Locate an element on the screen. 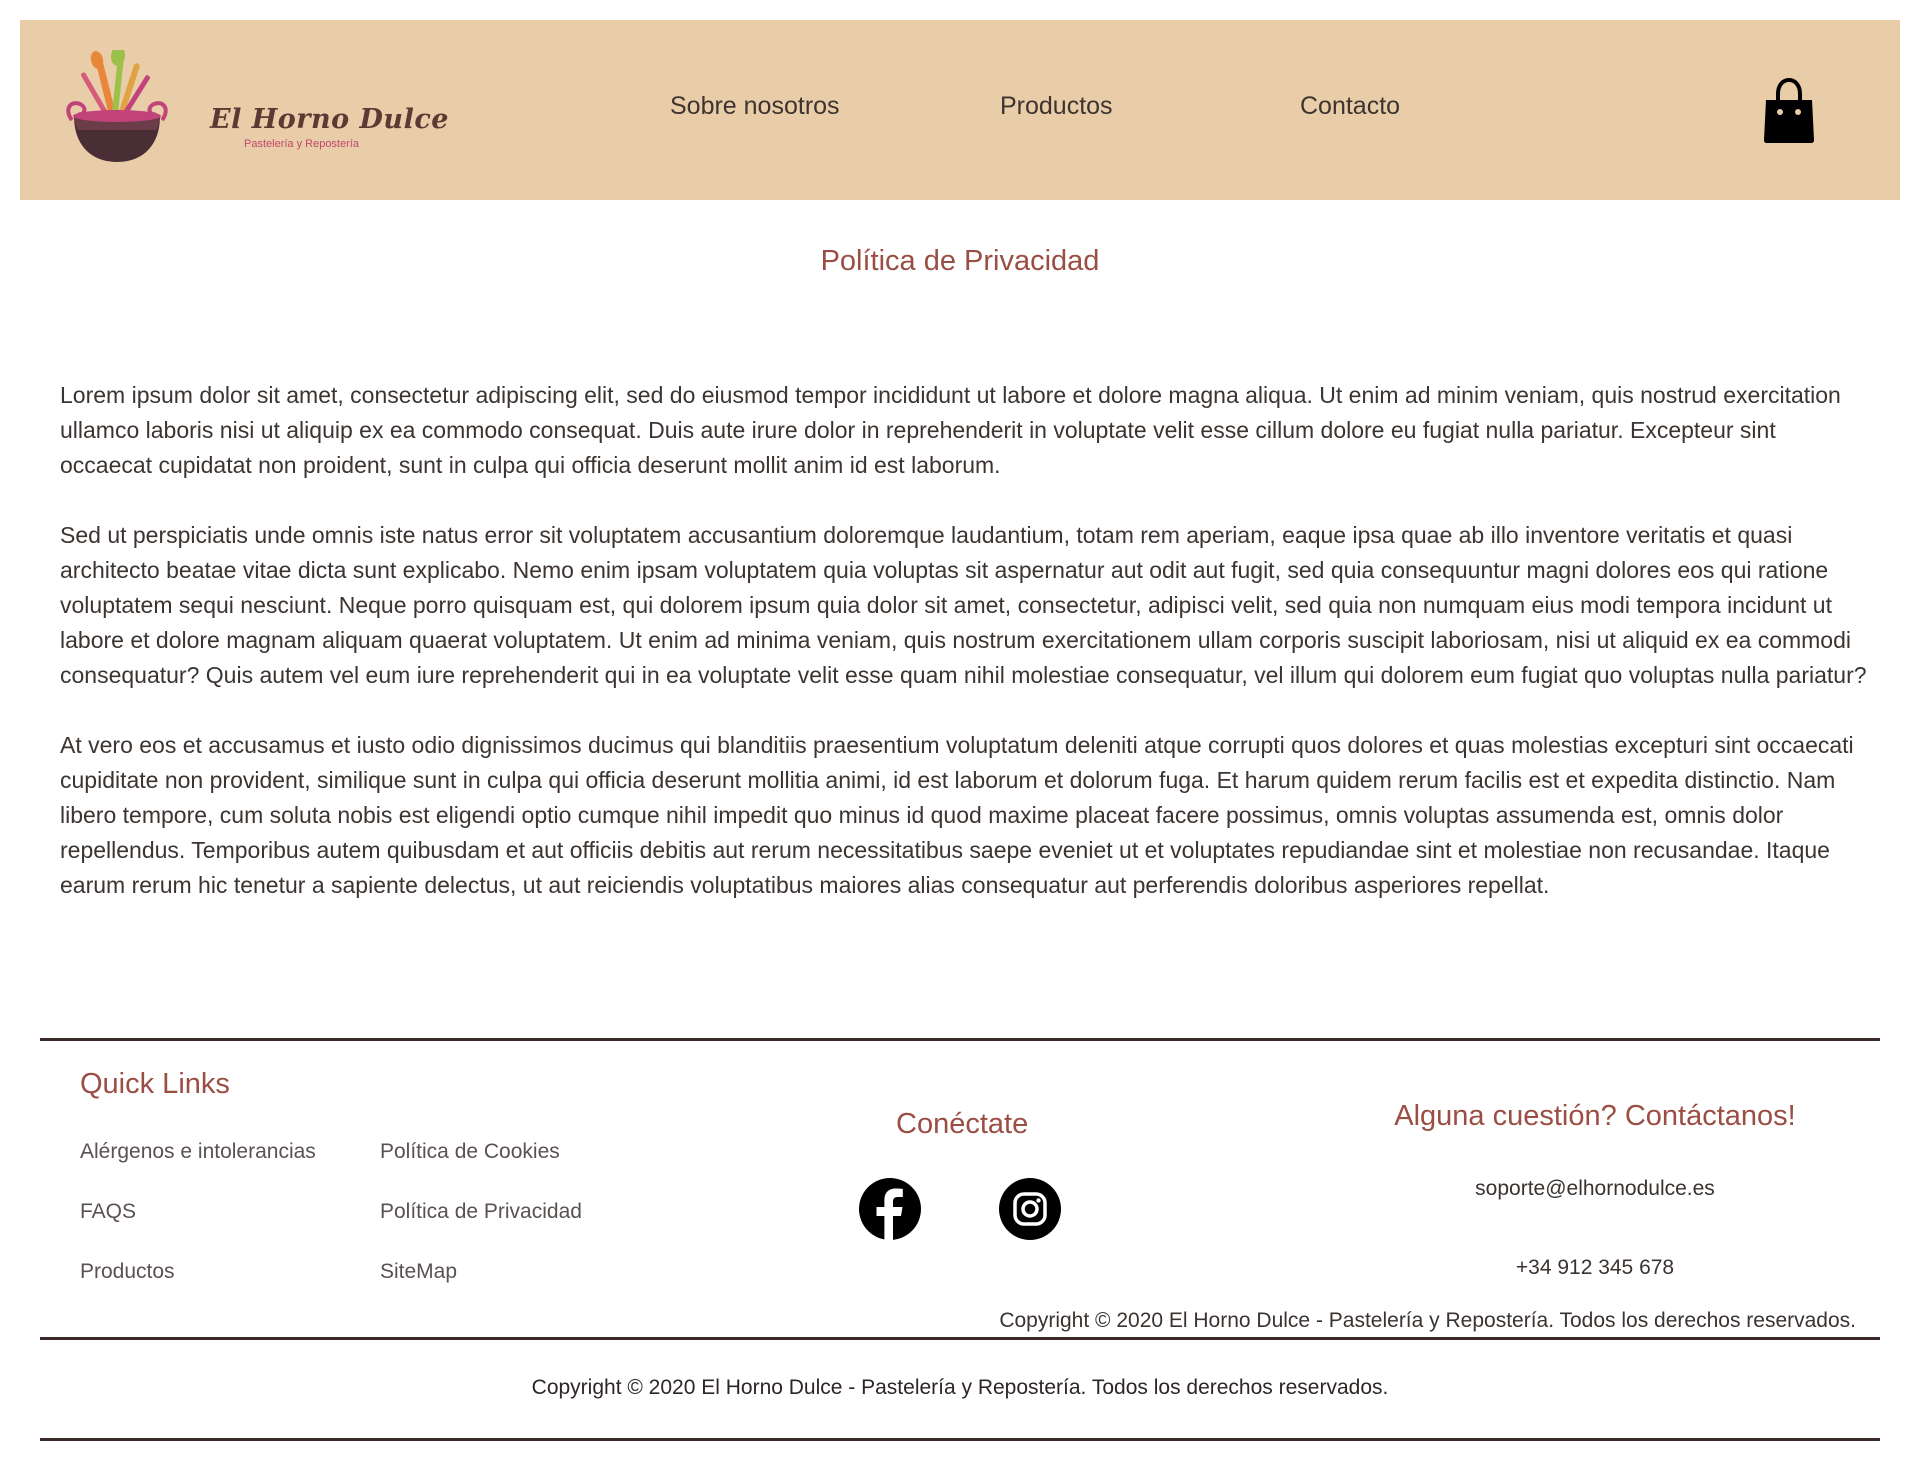 The width and height of the screenshot is (1920, 1481). site-logo: El Horno Dulce Pastelería y Repostería is located at coordinates (255, 115).